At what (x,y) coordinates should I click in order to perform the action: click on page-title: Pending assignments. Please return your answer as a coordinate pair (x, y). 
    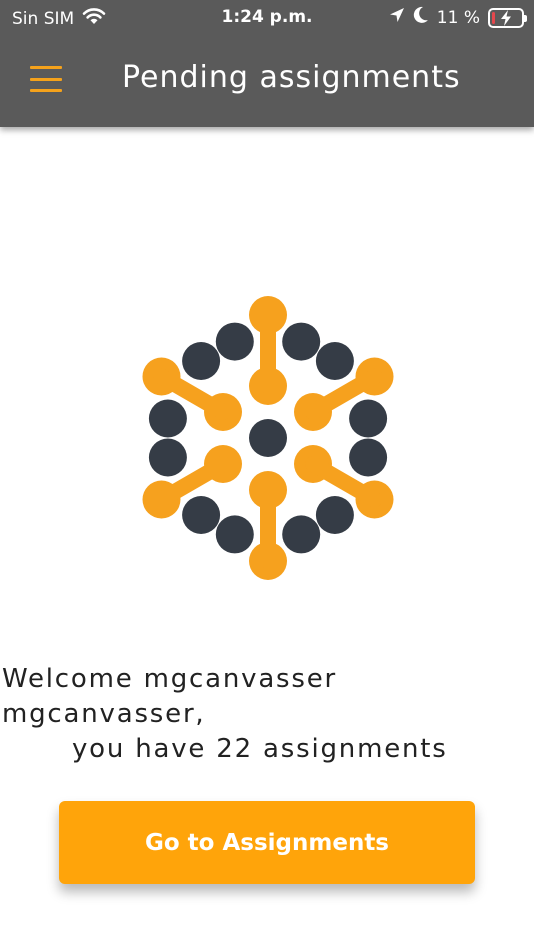
    Looking at the image, I should click on (291, 77).